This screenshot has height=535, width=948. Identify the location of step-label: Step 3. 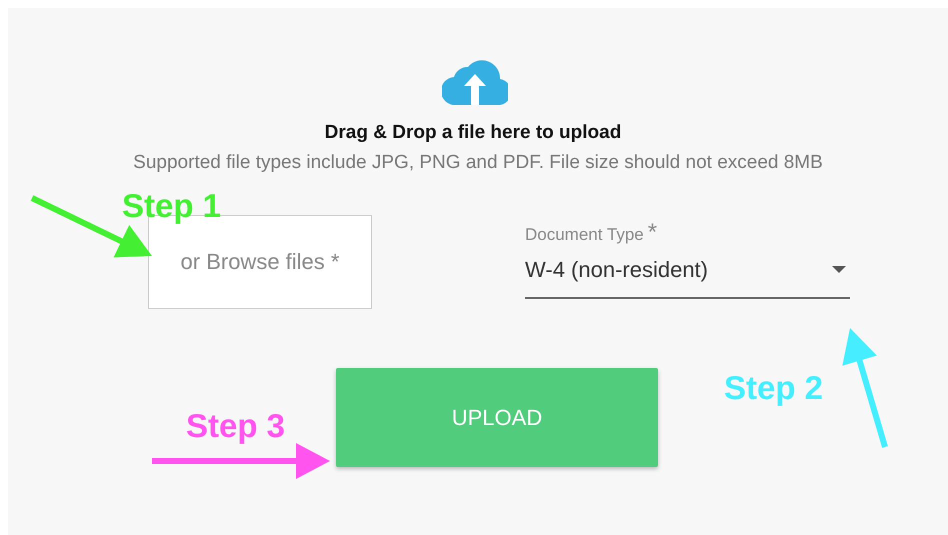
(236, 426).